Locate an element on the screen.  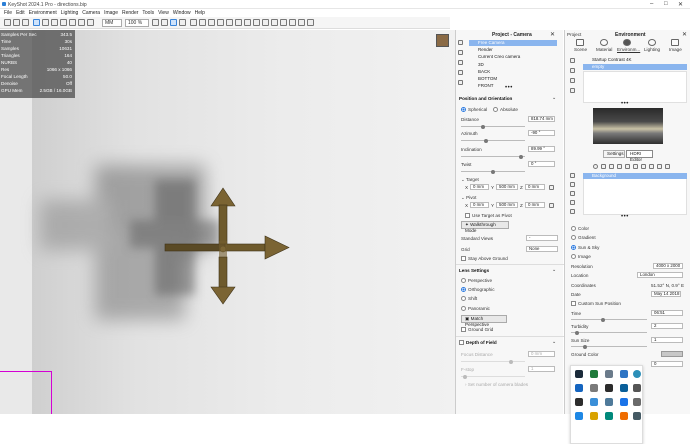
tab-image: Image is located at coordinates (675, 49).